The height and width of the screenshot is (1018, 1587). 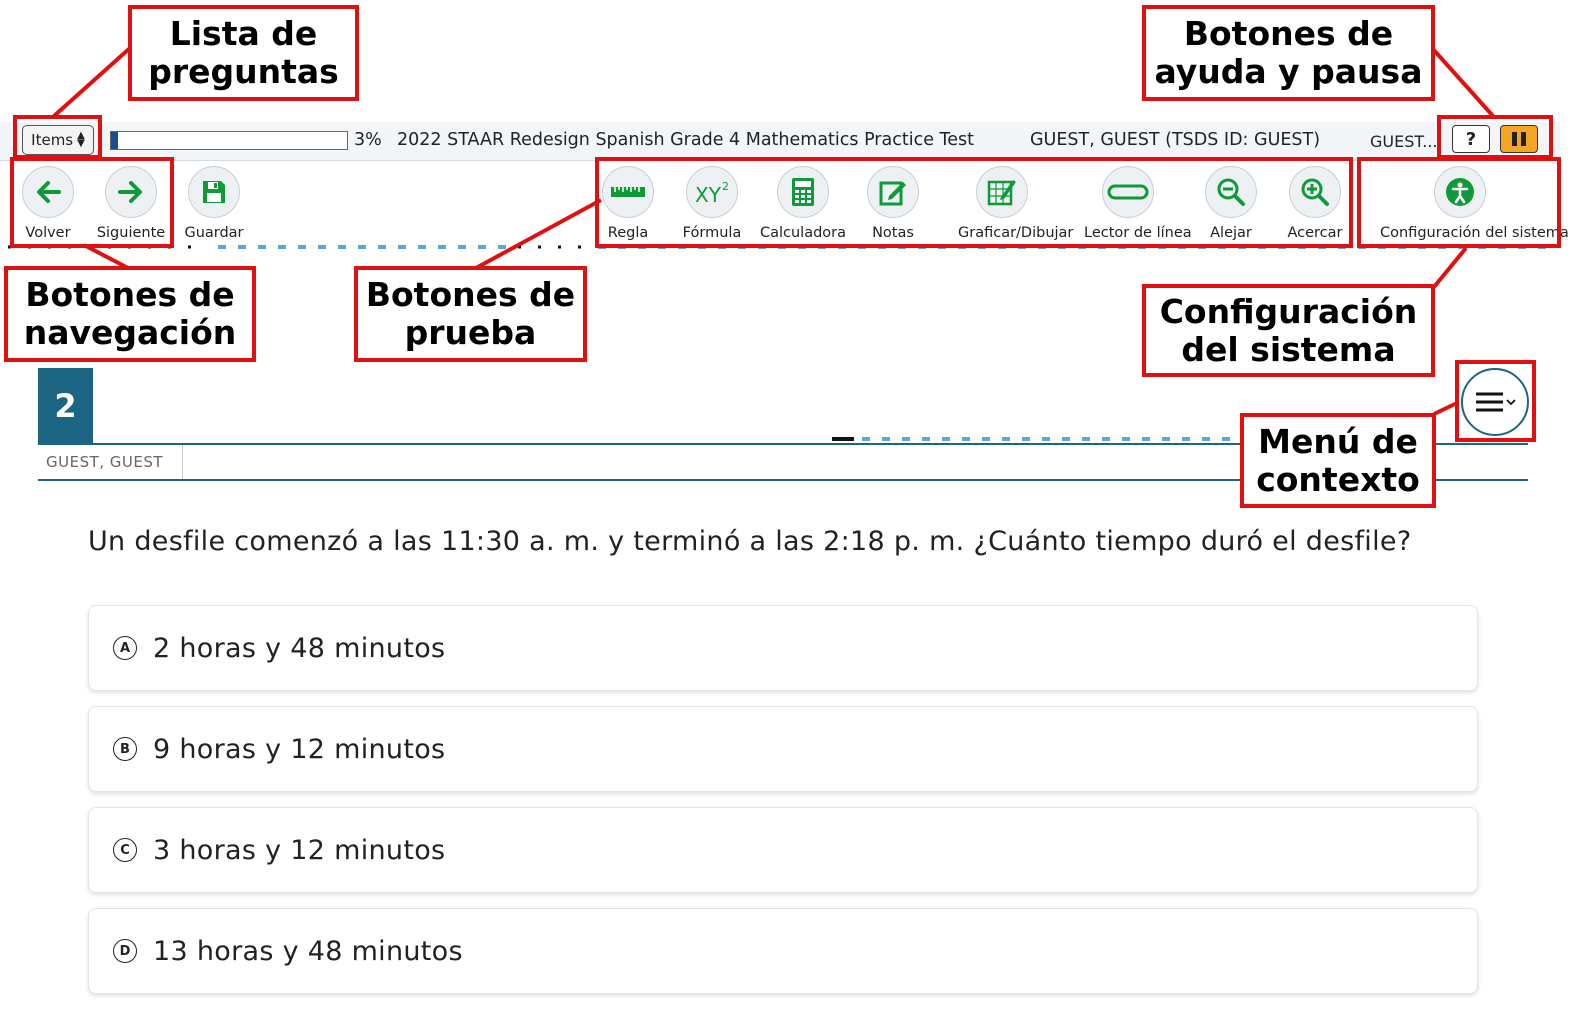 I want to click on callout-test-tools-text: Botones de prueba, so click(x=470, y=313).